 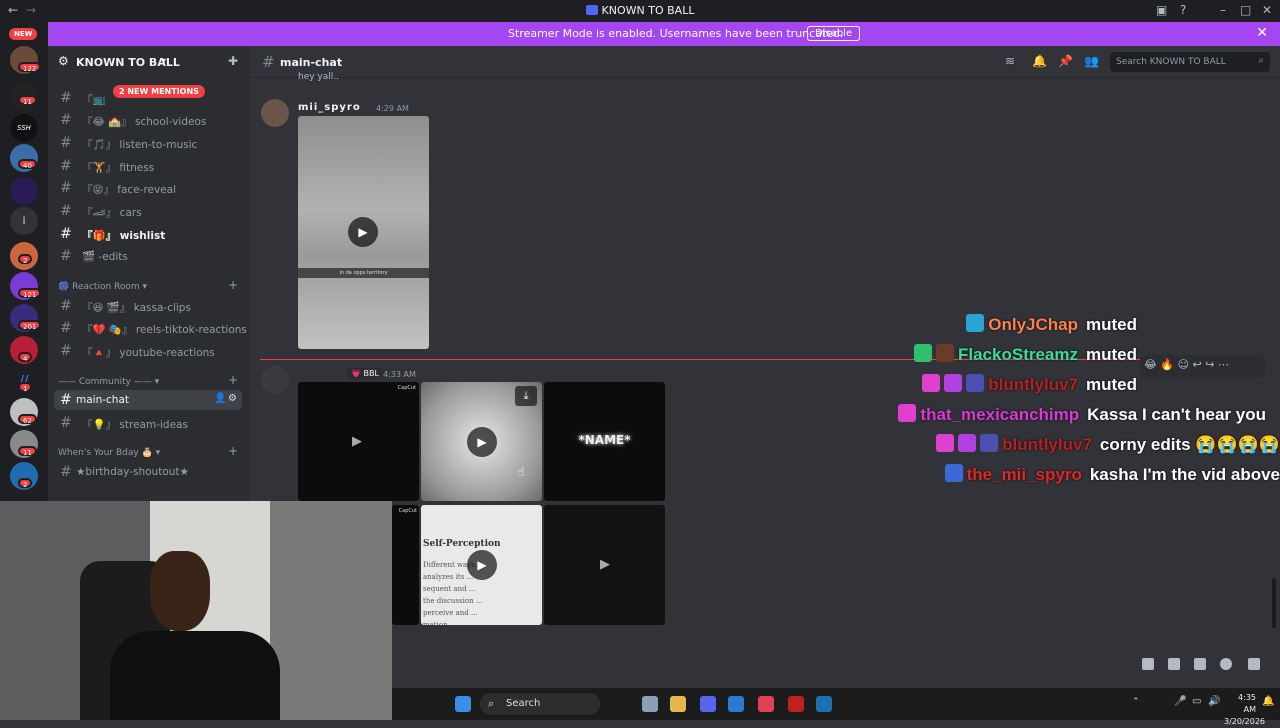 I want to click on maximize-icon: □, so click(x=1245, y=10).